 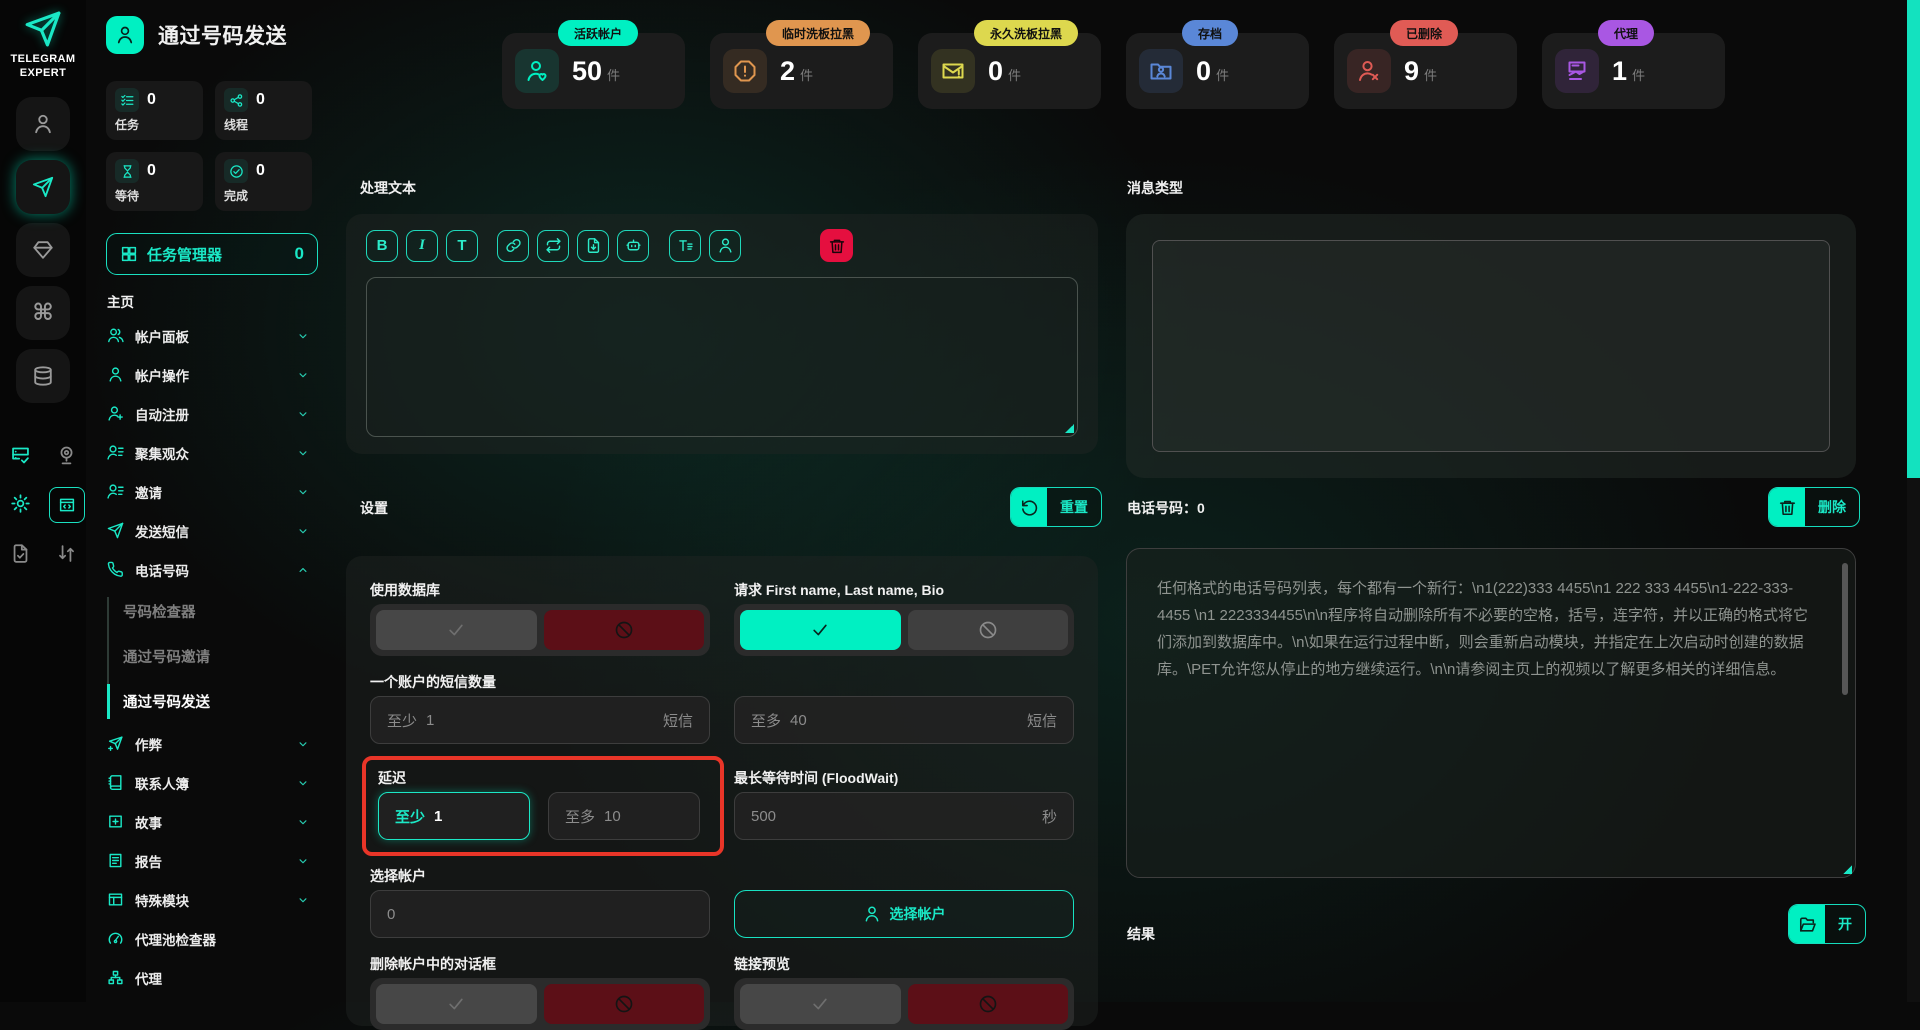 I want to click on status-badge: 代理, so click(x=1626, y=33).